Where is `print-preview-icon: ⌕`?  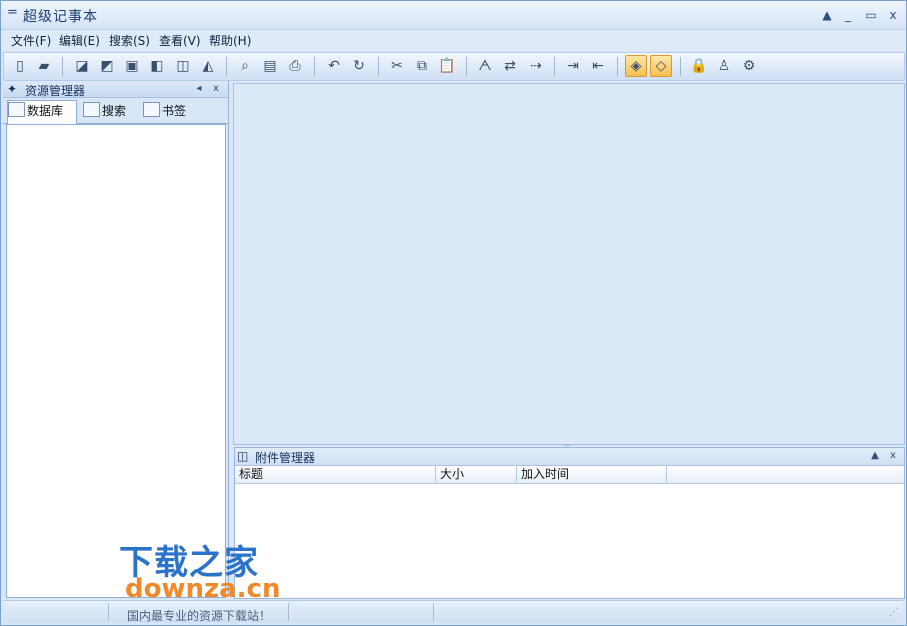
print-preview-icon: ⌕ is located at coordinates (245, 66).